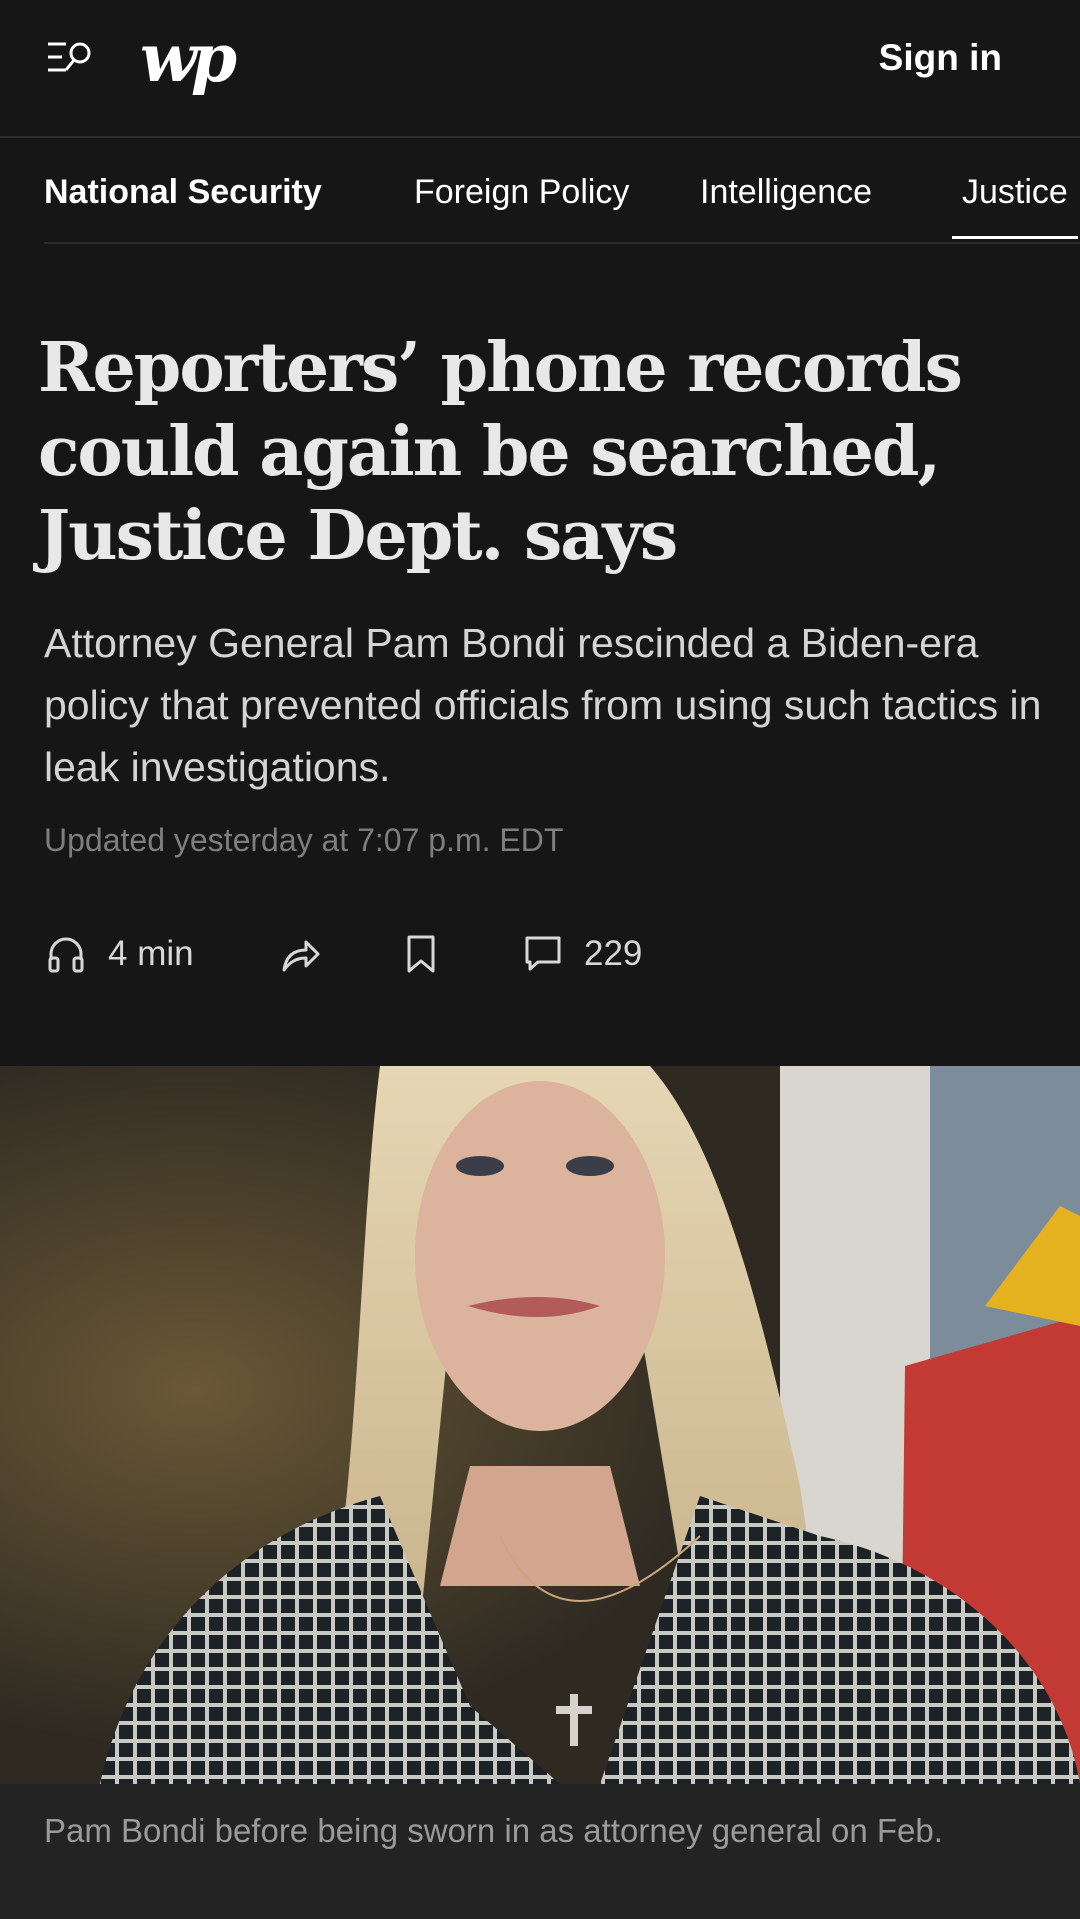  What do you see at coordinates (304, 840) in the screenshot?
I see `article-timestamp: Updated yesterday at 7:07 p.m. EDT` at bounding box center [304, 840].